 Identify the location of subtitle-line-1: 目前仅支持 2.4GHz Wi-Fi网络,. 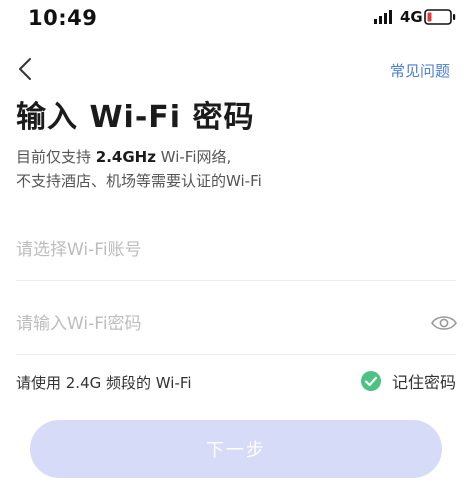
(123, 156).